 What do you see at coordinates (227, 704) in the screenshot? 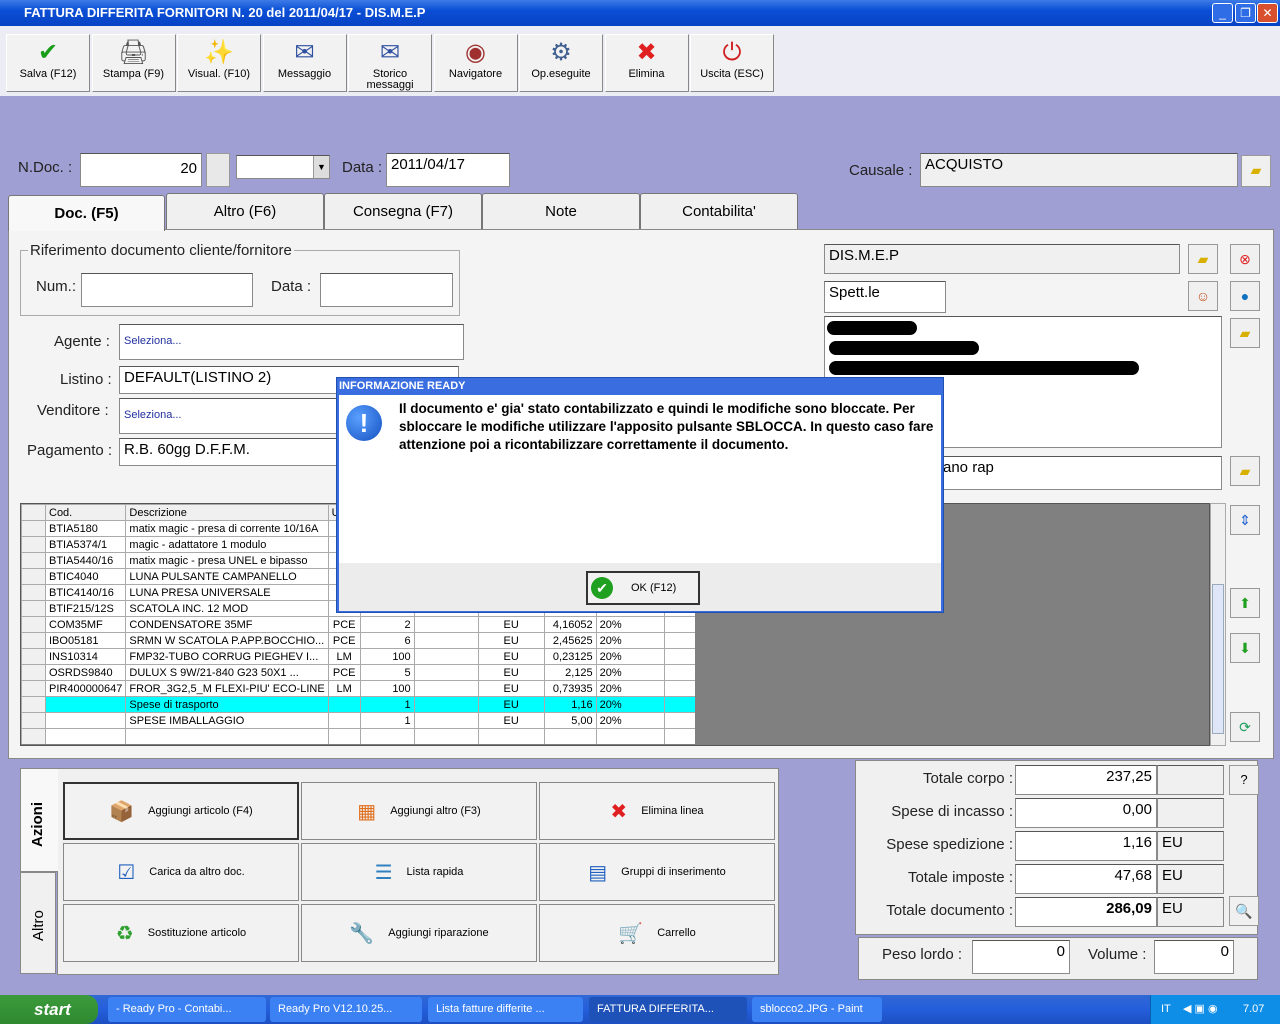
I see `table-cell: Spese di trasporto` at bounding box center [227, 704].